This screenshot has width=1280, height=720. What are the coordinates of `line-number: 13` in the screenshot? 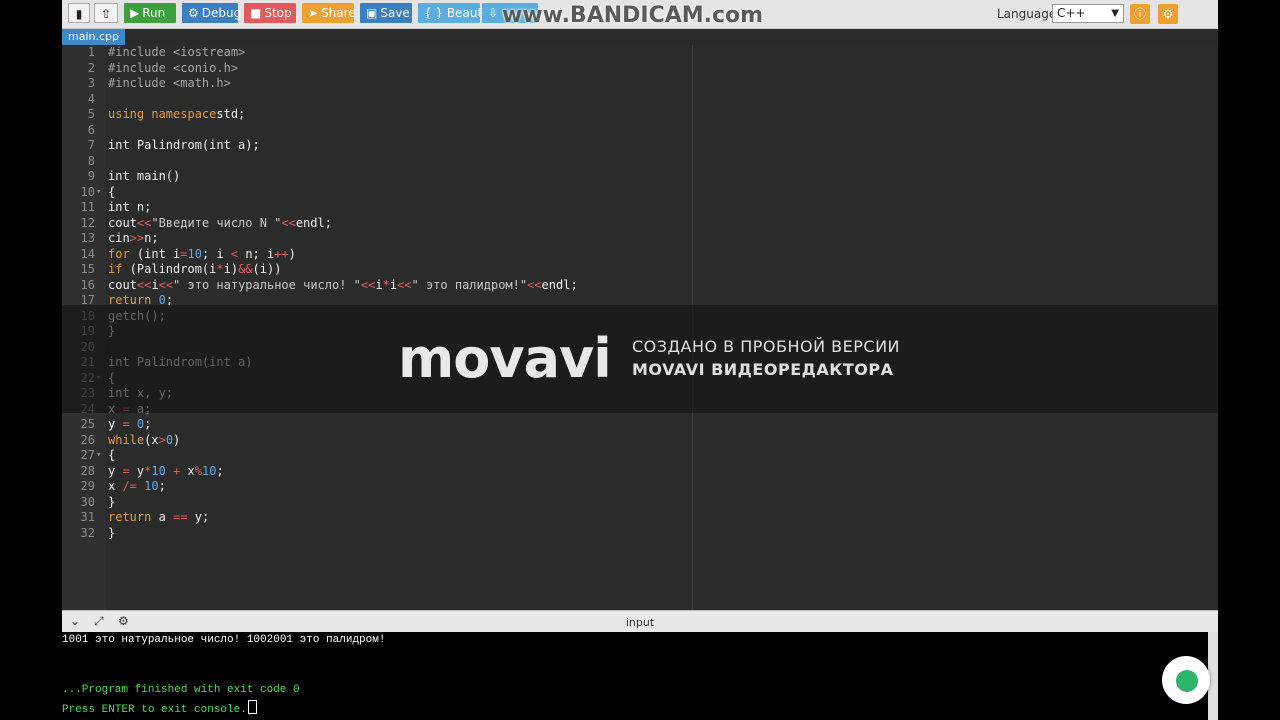 It's located at (87, 238).